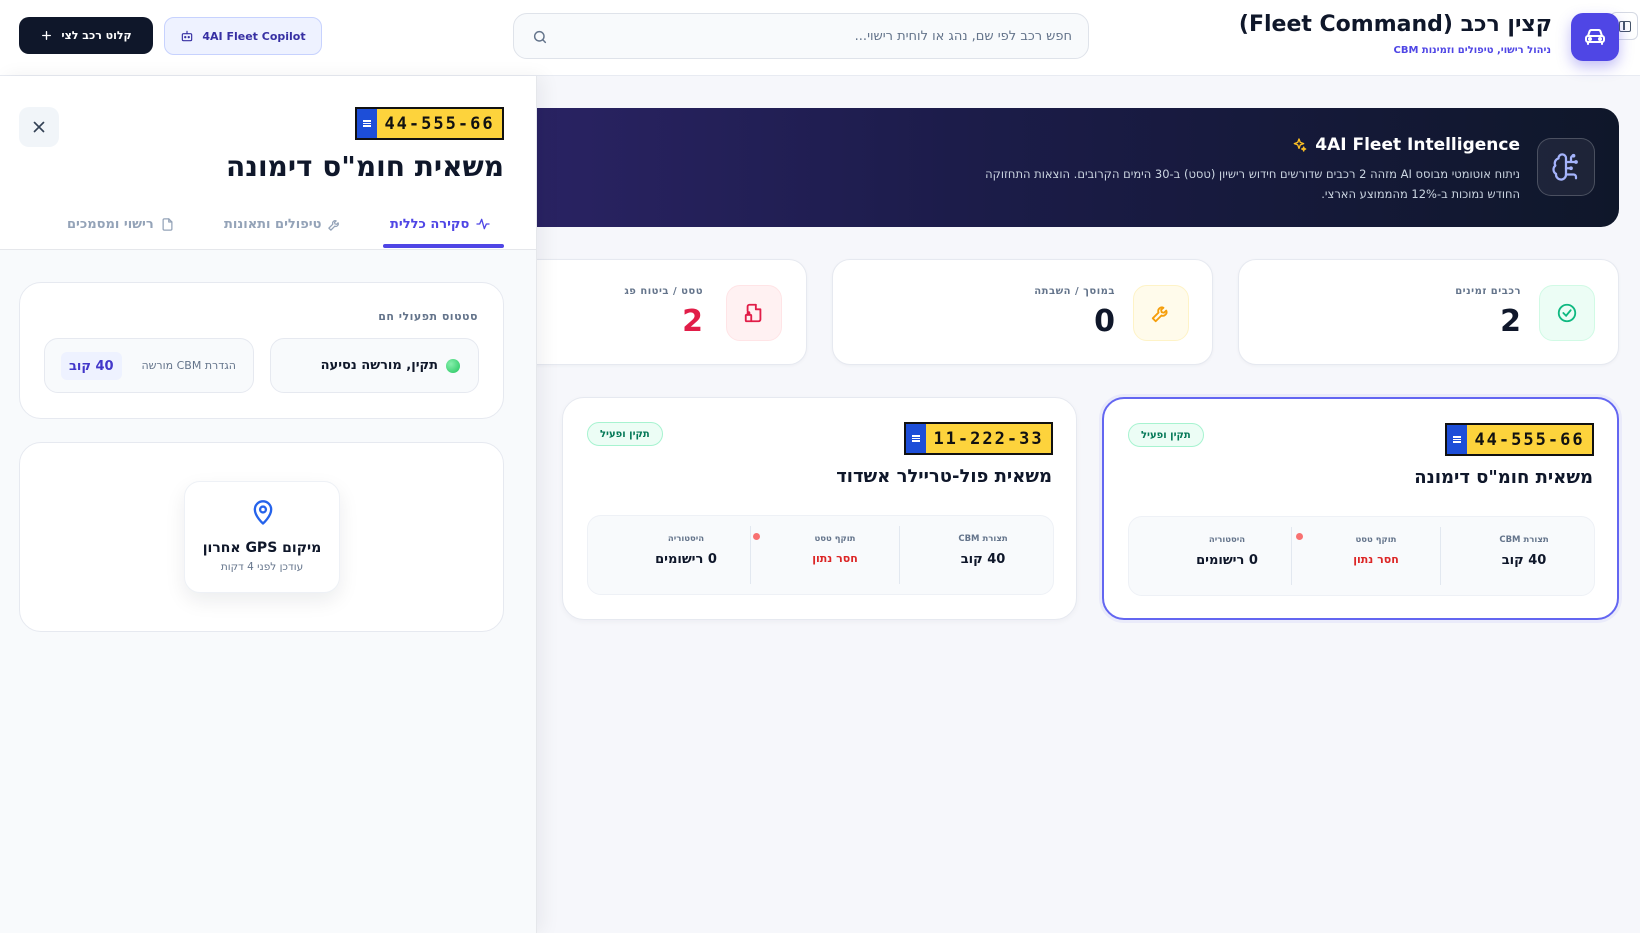  I want to click on stat-value: 0, so click(1104, 321).